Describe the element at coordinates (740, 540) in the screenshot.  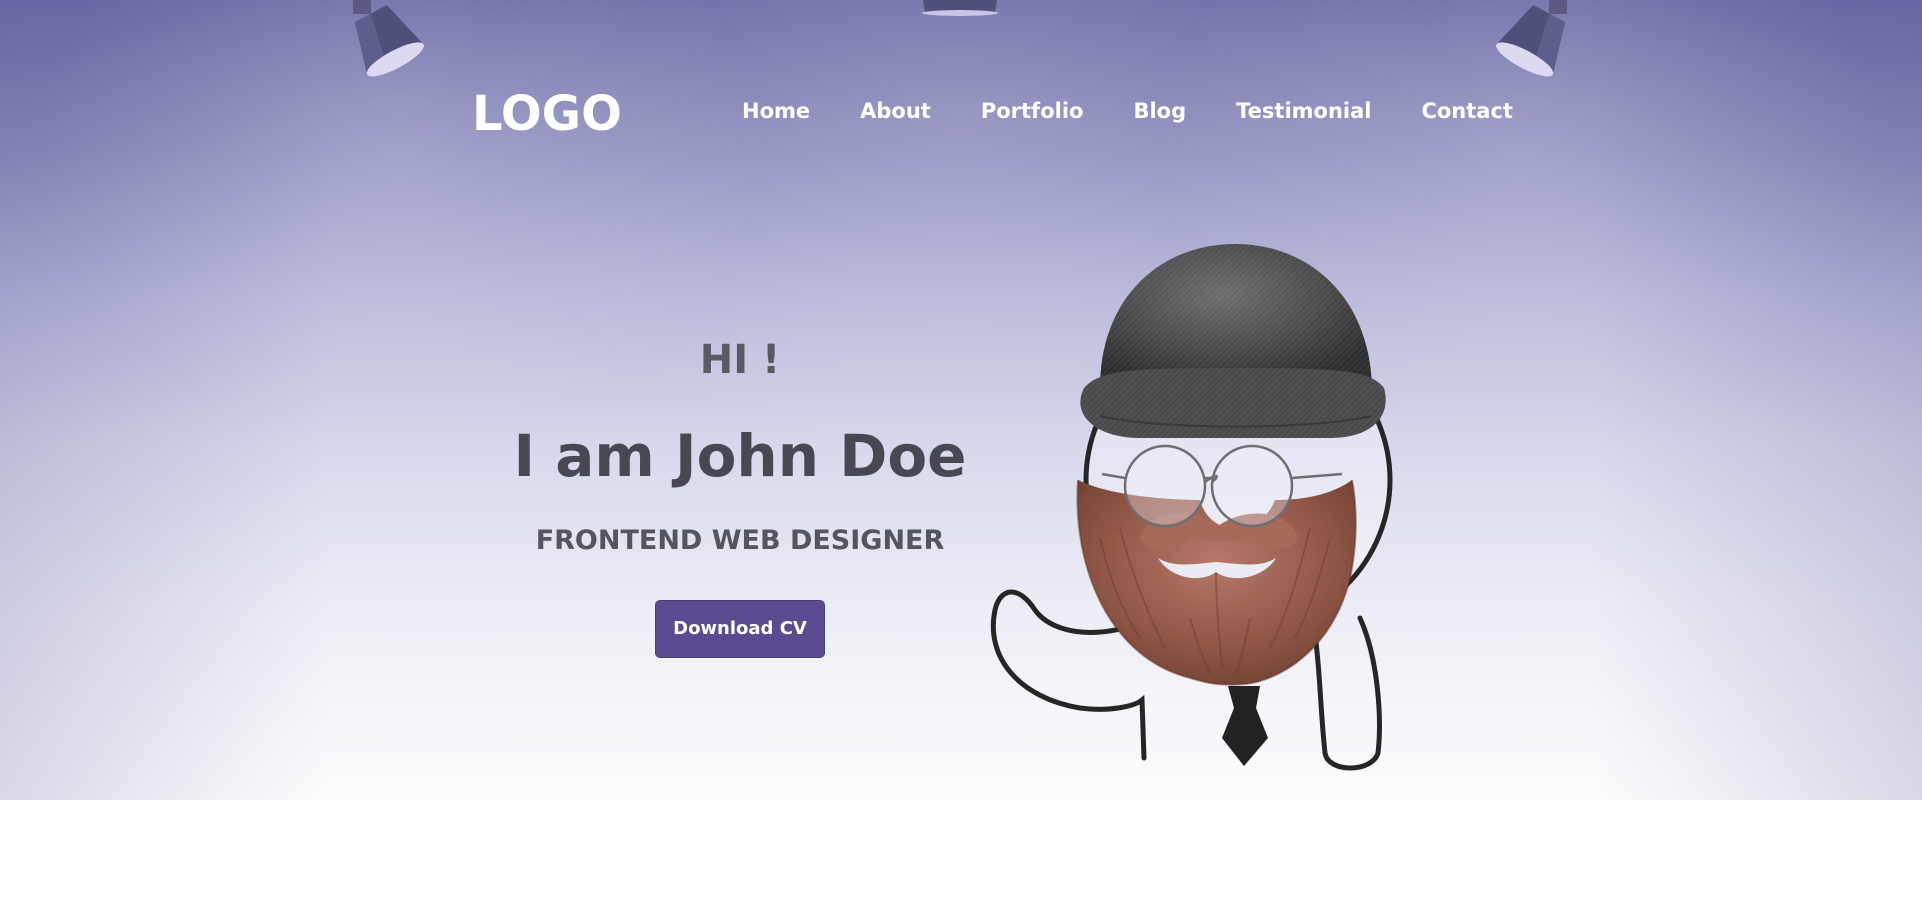
I see `job-title: FRONTEND WEB DESIGNER` at that location.